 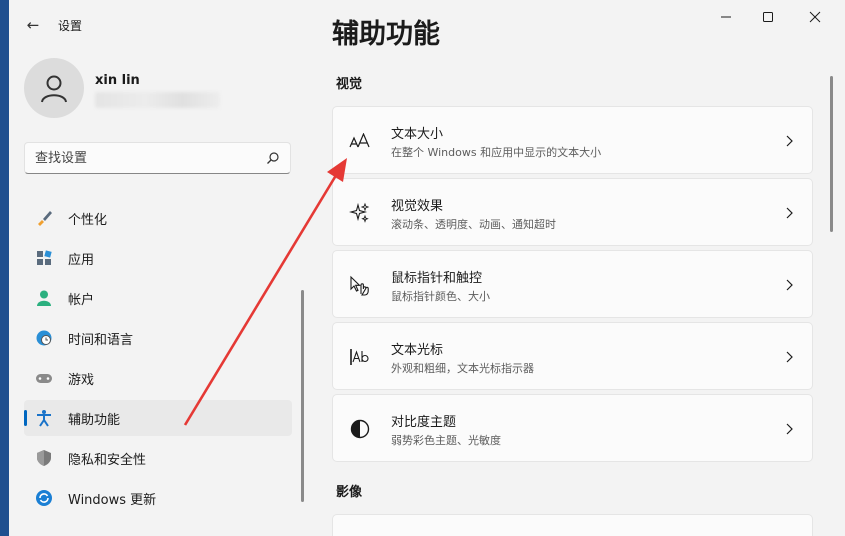 I want to click on person-icon, so click(x=54, y=89).